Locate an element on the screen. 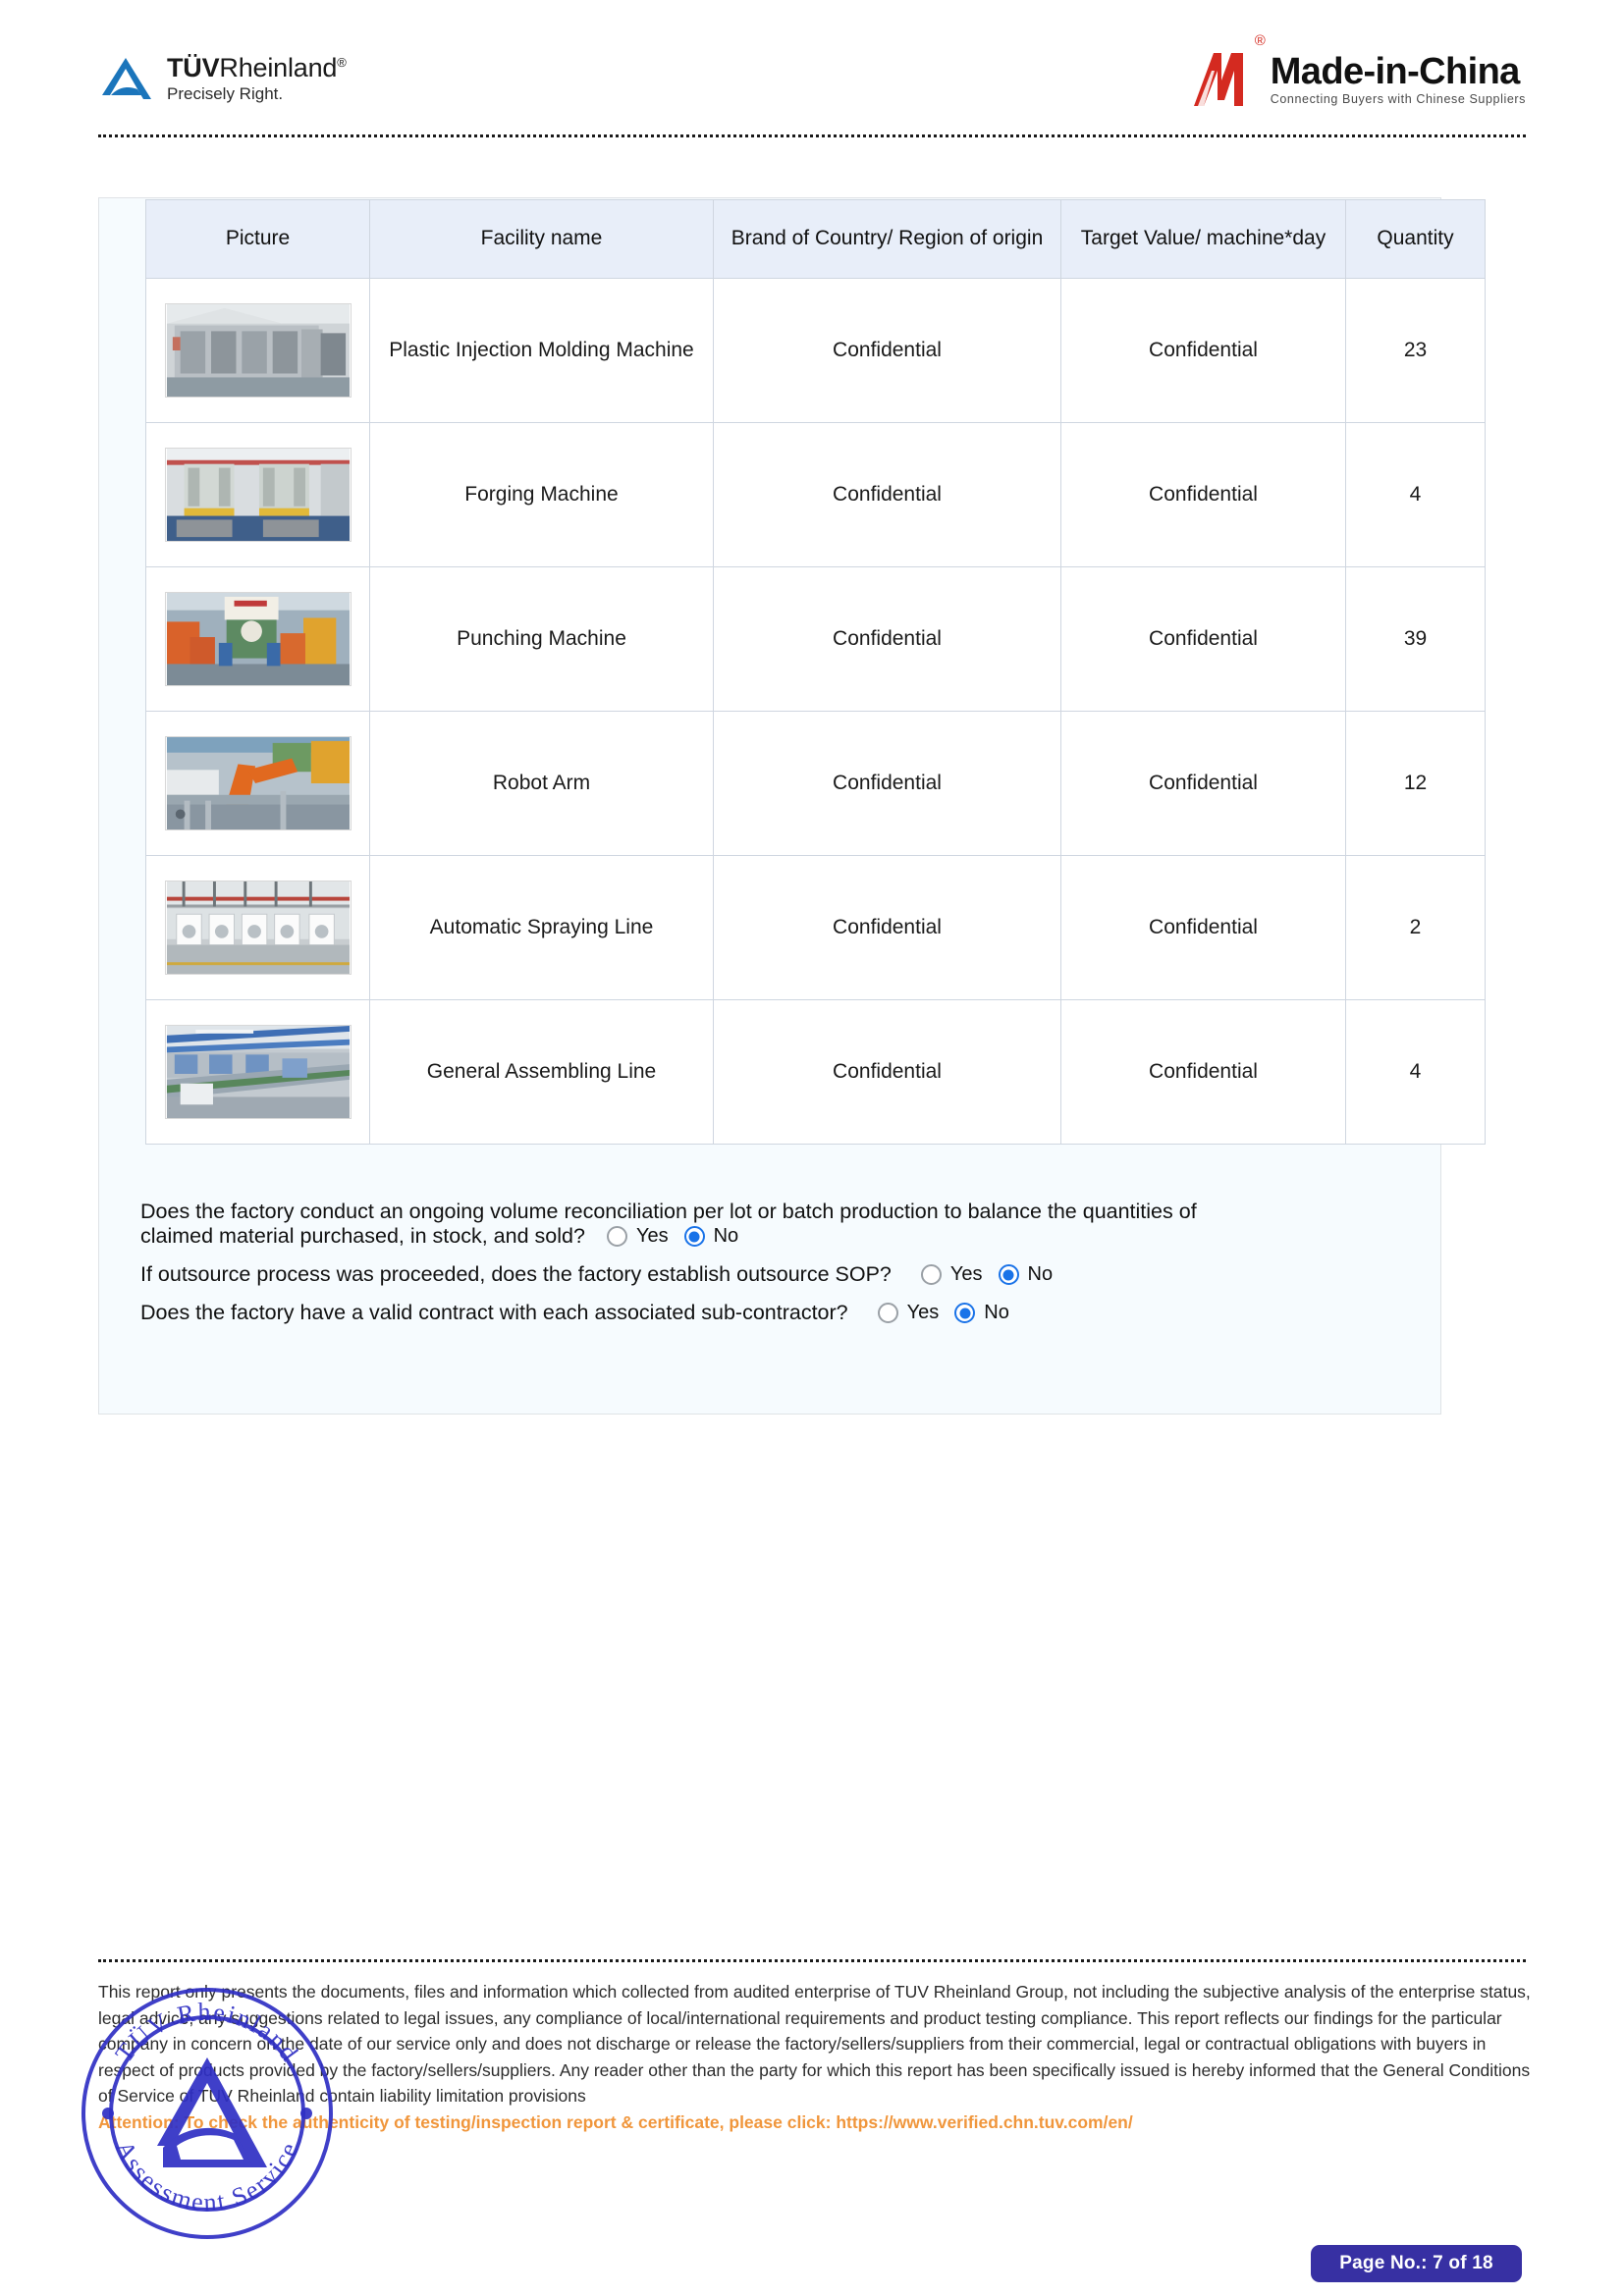 The width and height of the screenshot is (1624, 2296). column-header-quantity: Quantity is located at coordinates (1415, 239).